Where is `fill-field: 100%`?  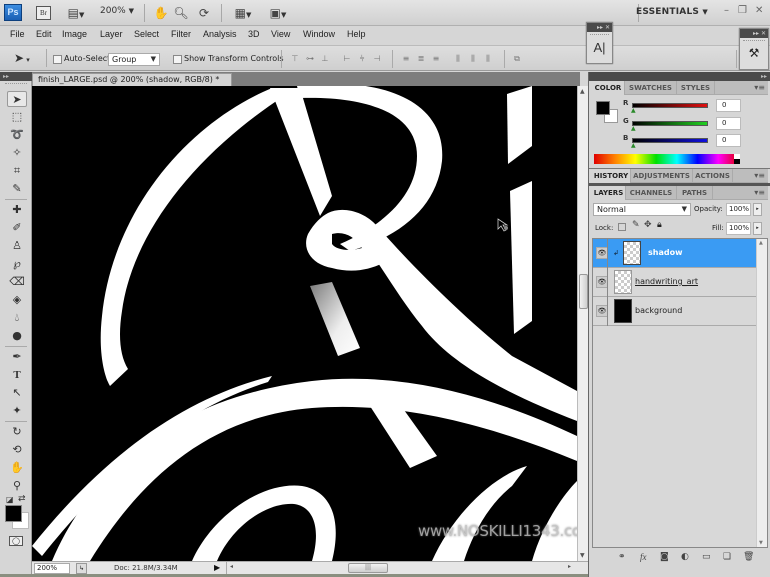 fill-field: 100% is located at coordinates (738, 228).